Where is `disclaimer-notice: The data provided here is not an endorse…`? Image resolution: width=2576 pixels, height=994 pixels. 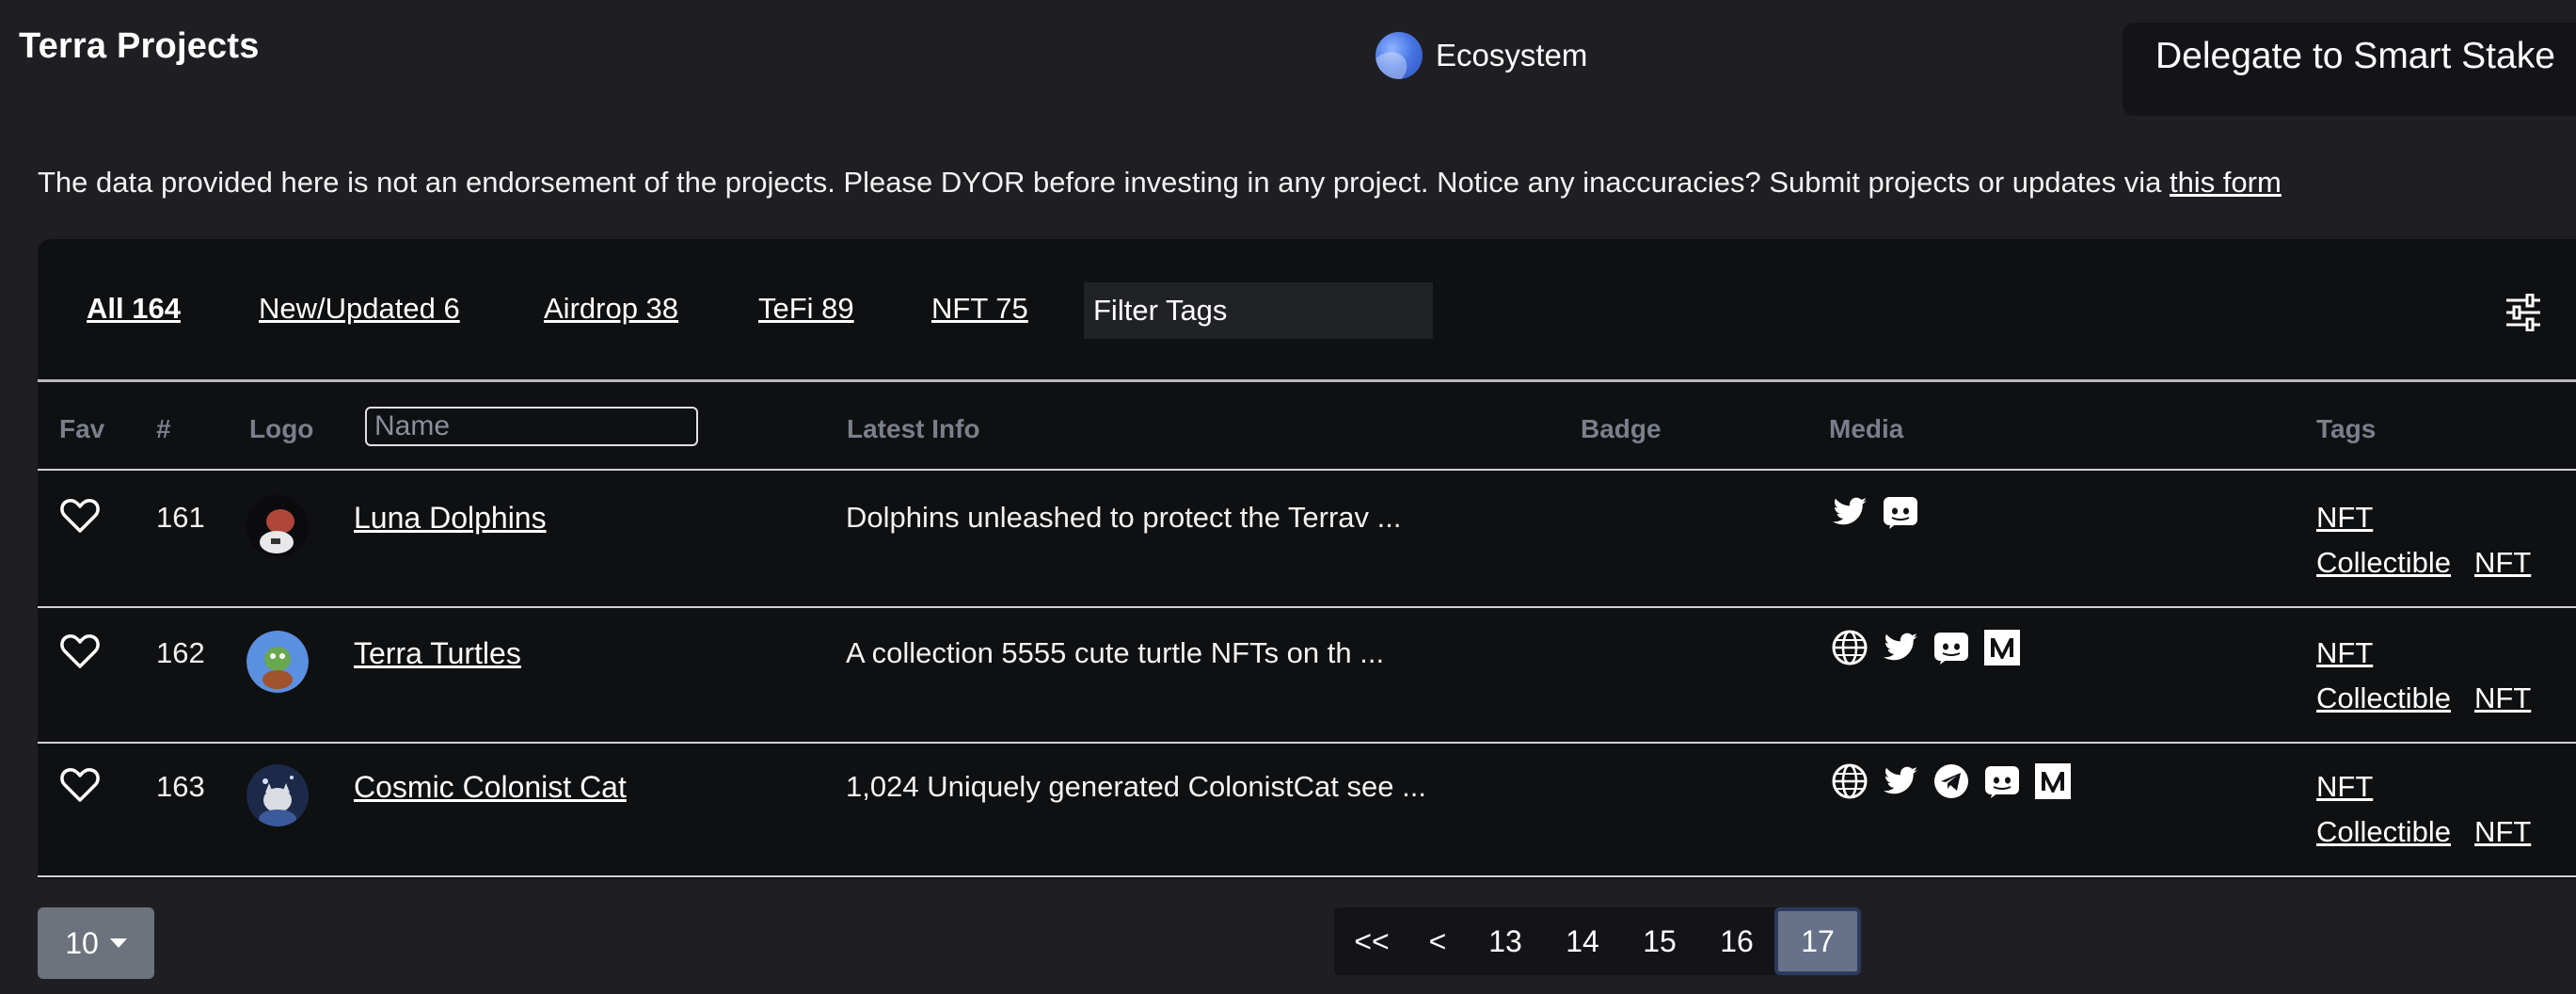
disclaimer-notice: The data provided here is not an endorse… is located at coordinates (1160, 183).